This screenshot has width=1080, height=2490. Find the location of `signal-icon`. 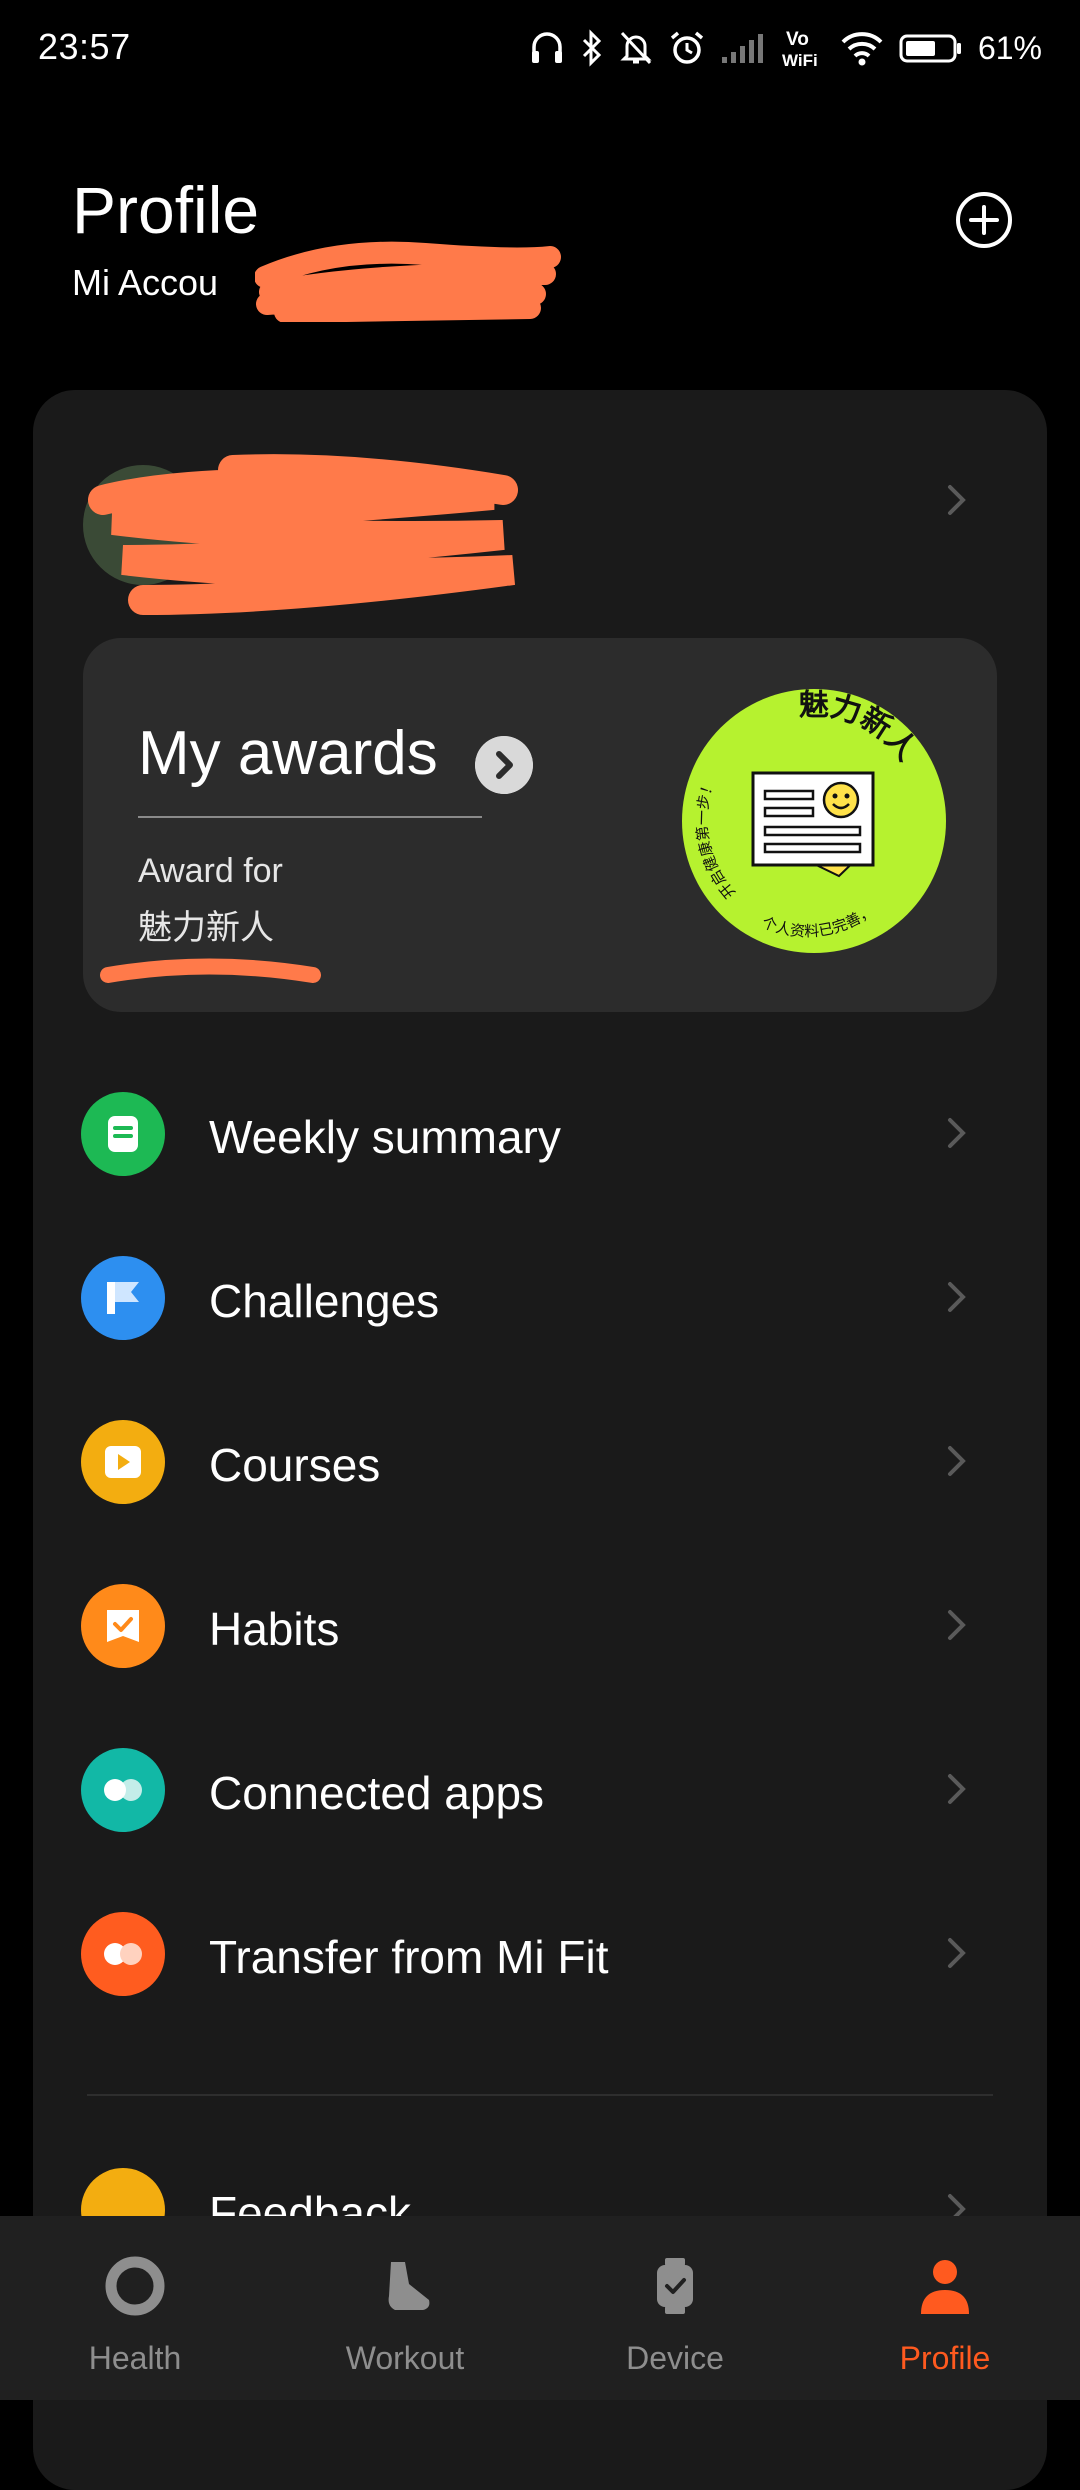

signal-icon is located at coordinates (742, 48).